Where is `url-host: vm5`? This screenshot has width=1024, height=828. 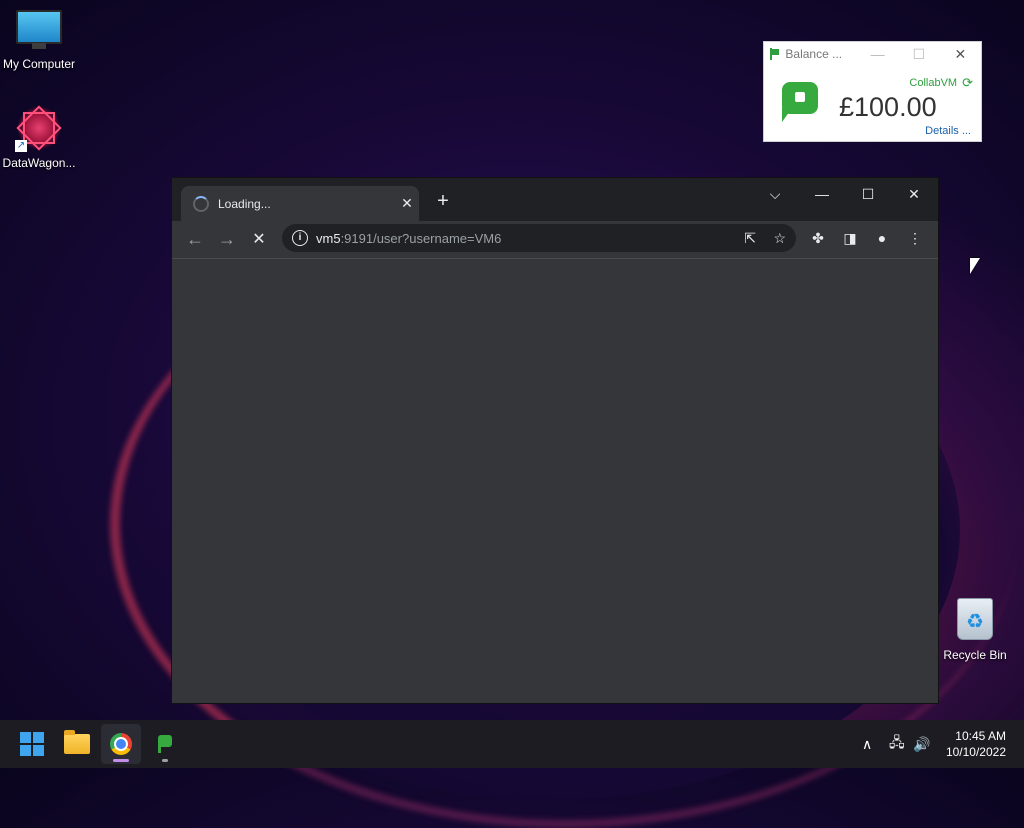
url-host: vm5 is located at coordinates (328, 238).